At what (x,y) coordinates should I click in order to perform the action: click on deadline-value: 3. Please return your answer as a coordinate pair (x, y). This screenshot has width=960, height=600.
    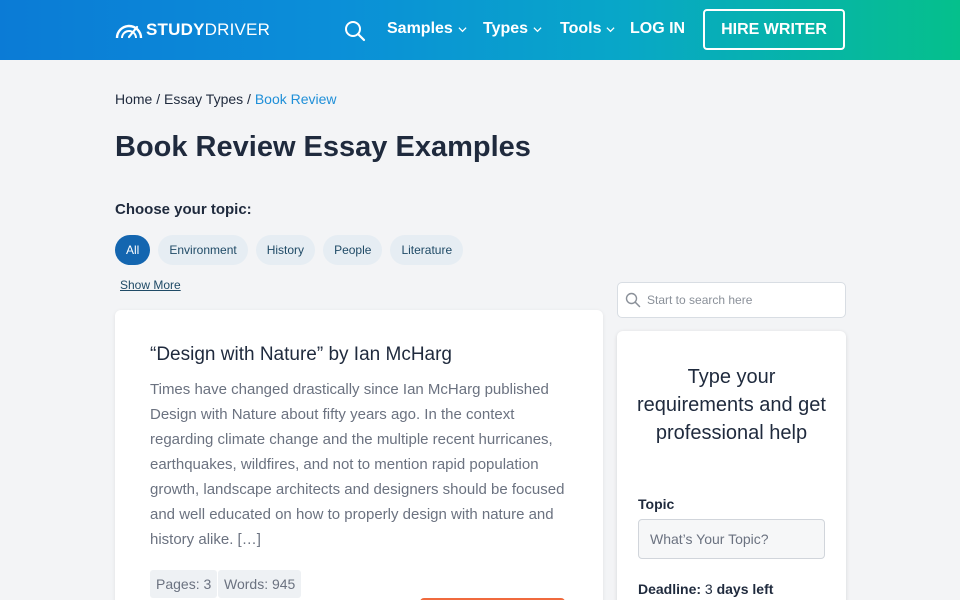
    Looking at the image, I should click on (709, 589).